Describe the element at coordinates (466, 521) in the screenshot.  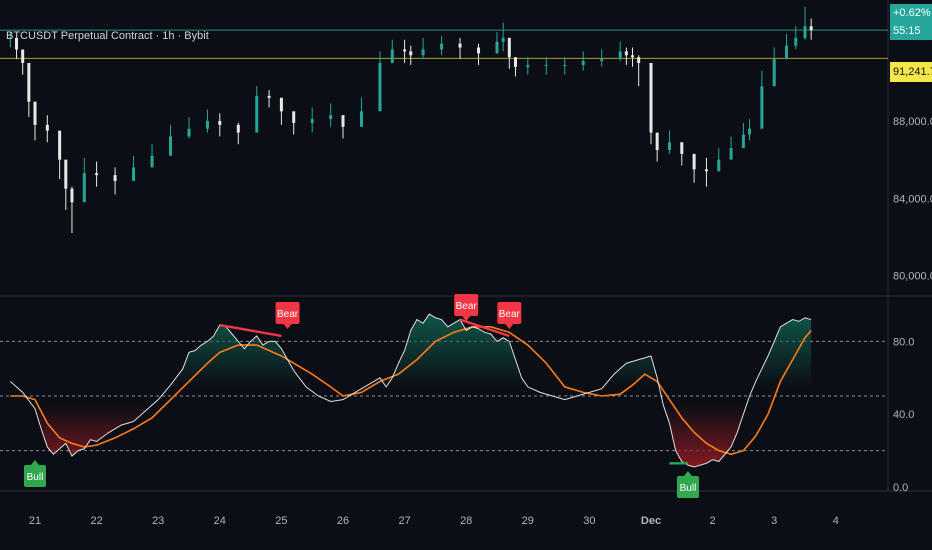
I see `time-tick-label: 28` at that location.